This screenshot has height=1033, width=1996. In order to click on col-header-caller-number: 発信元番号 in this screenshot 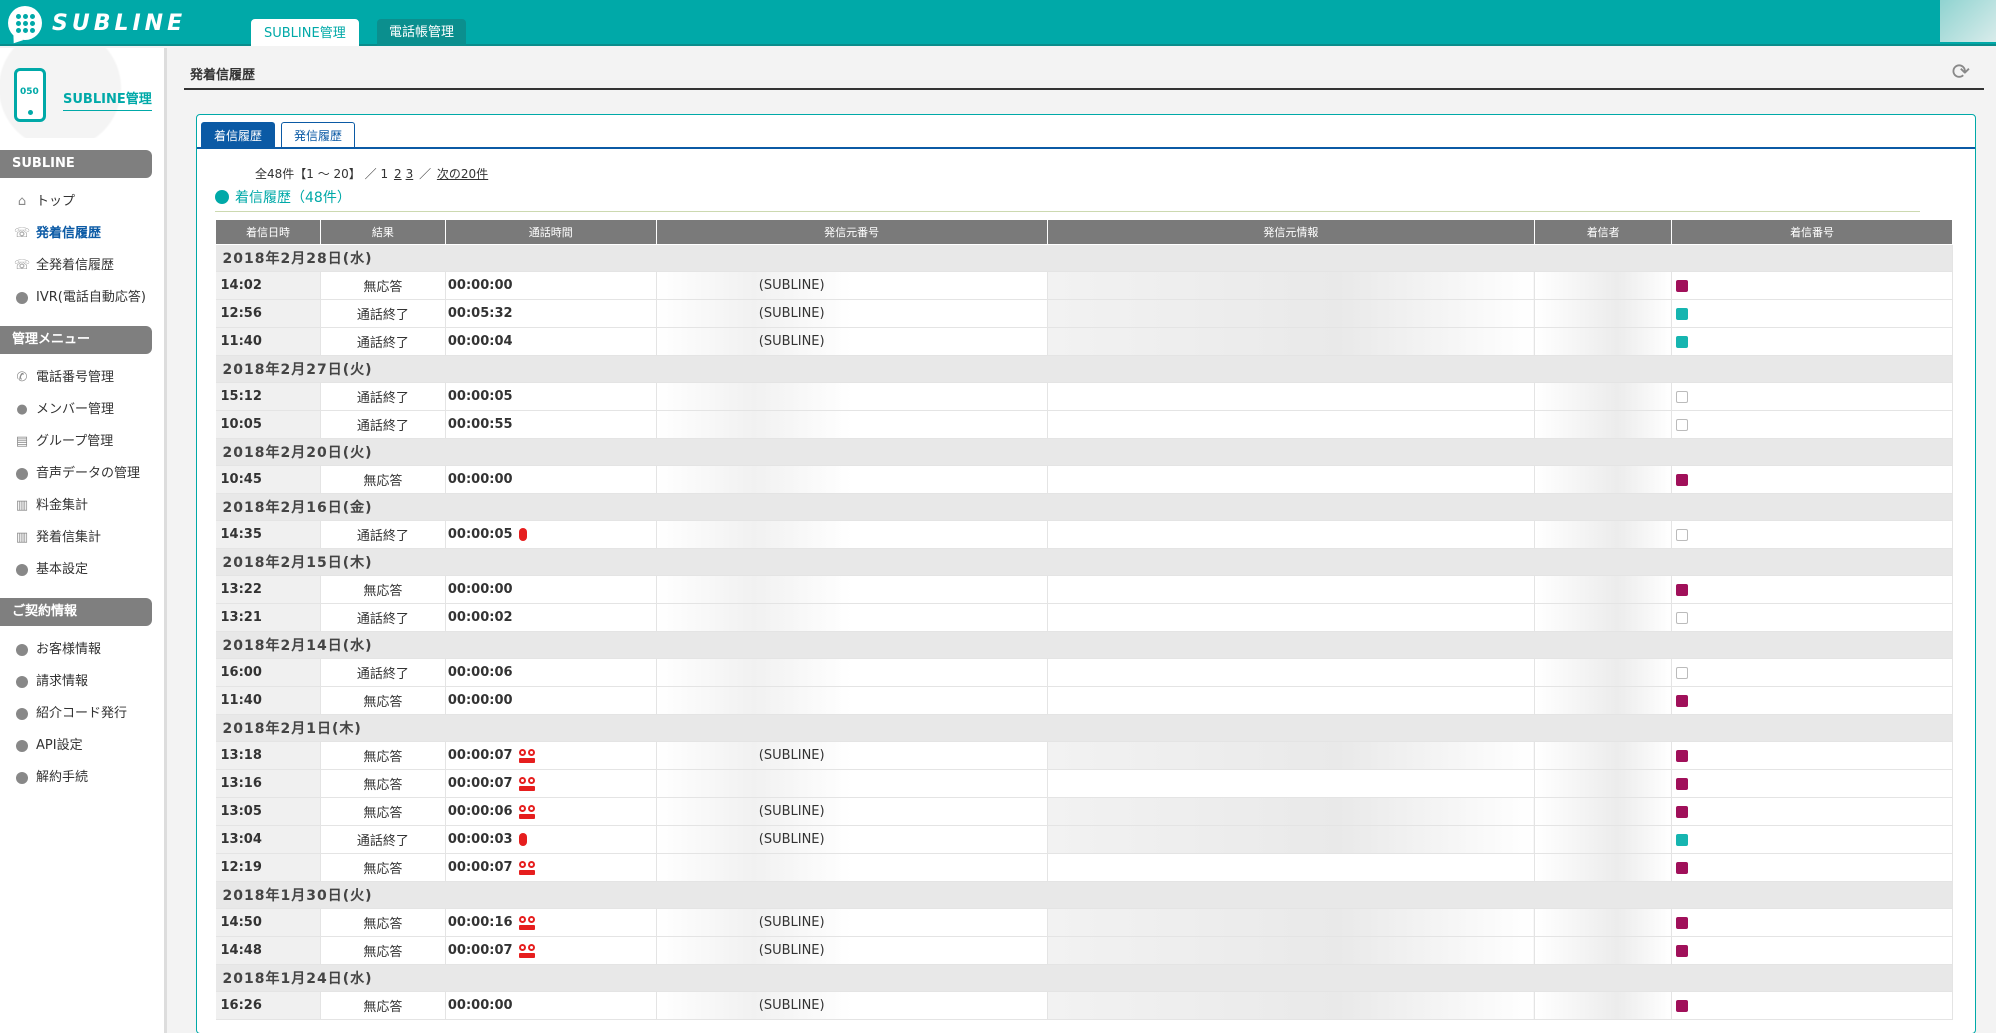, I will do `click(851, 232)`.